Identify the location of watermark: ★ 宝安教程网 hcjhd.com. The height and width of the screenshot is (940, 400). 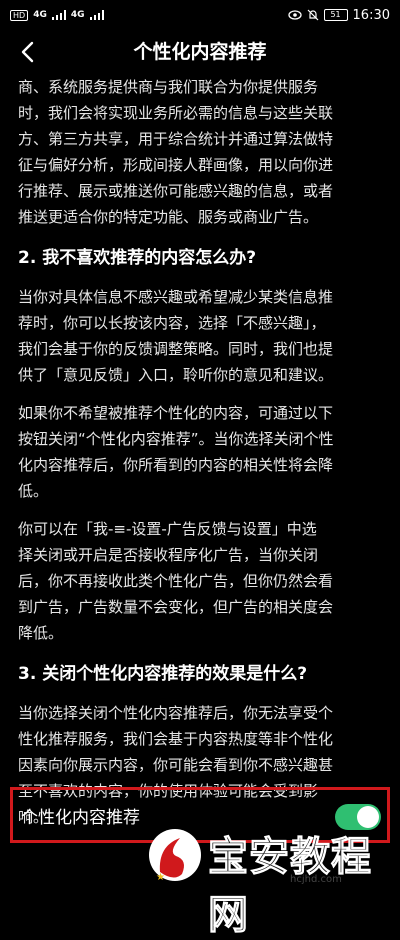
(270, 878).